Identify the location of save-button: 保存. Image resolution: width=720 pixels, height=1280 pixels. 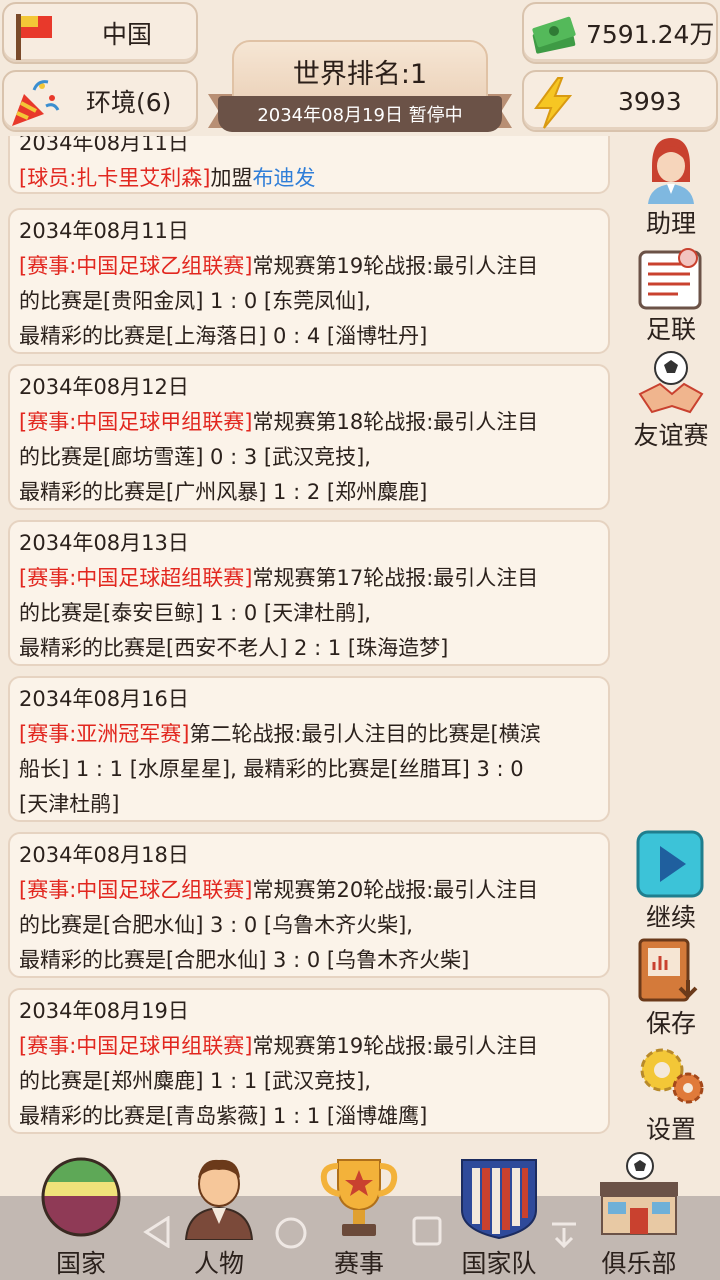
(671, 987).